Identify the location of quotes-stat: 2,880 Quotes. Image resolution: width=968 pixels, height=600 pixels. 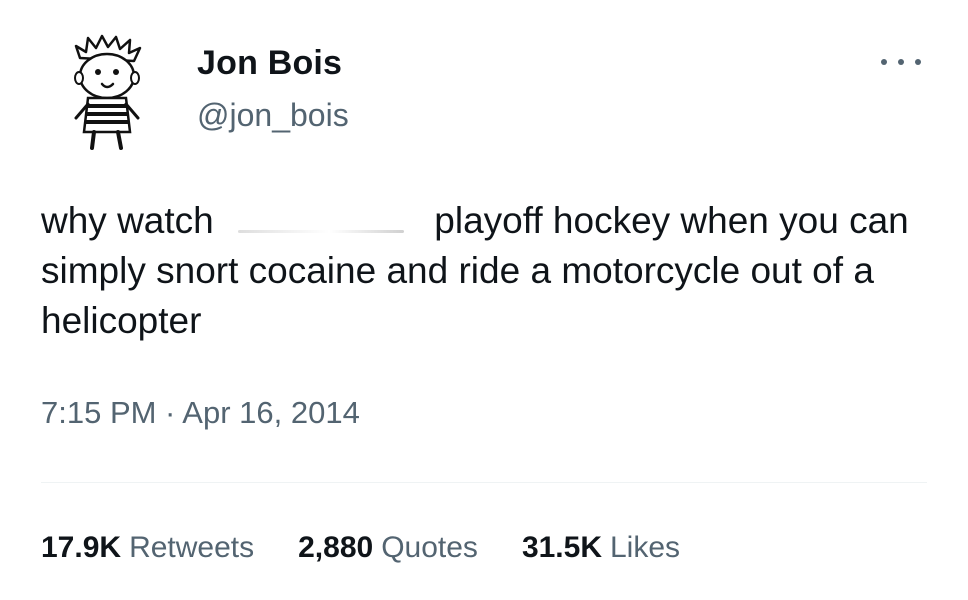
(388, 548).